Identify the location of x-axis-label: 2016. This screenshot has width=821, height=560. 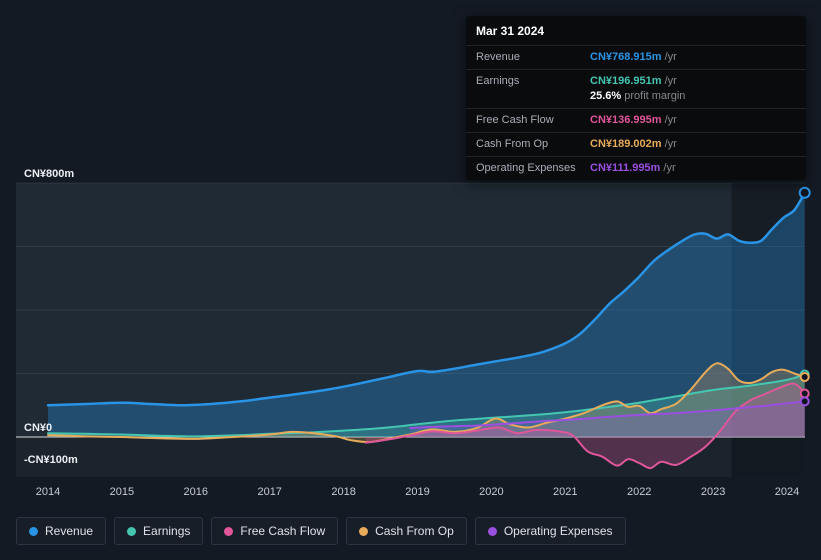
(196, 492).